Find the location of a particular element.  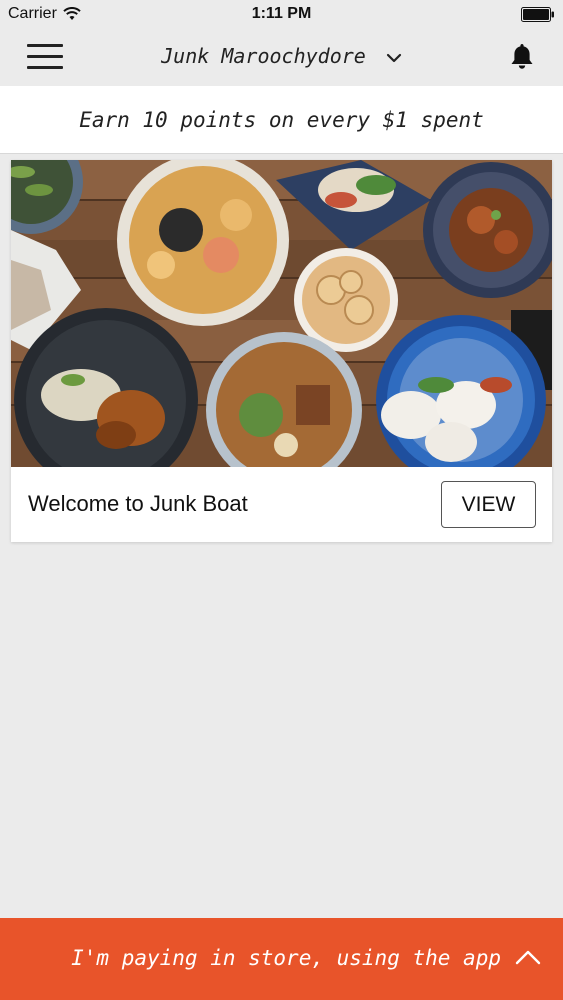

nav-bar: Junk Maroochydore is located at coordinates (281, 58).